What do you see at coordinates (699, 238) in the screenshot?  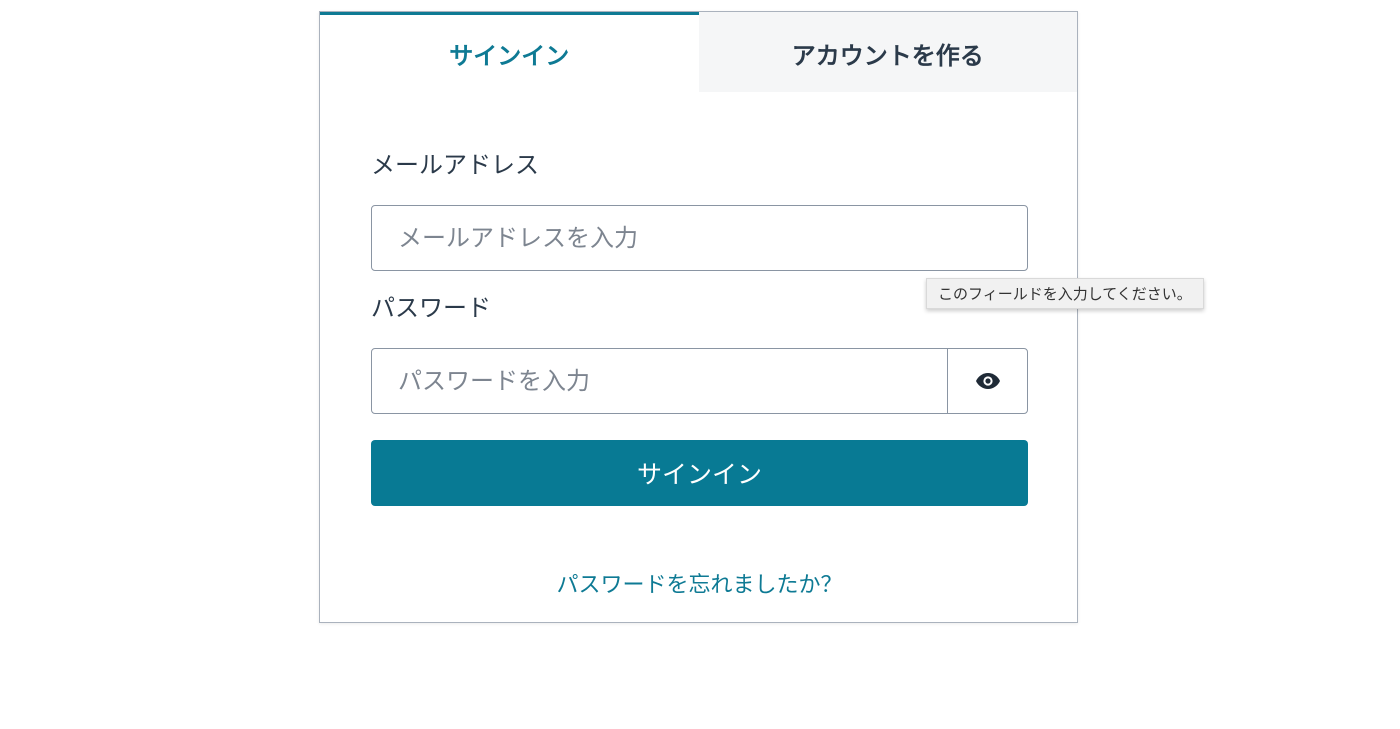 I see `email-input` at bounding box center [699, 238].